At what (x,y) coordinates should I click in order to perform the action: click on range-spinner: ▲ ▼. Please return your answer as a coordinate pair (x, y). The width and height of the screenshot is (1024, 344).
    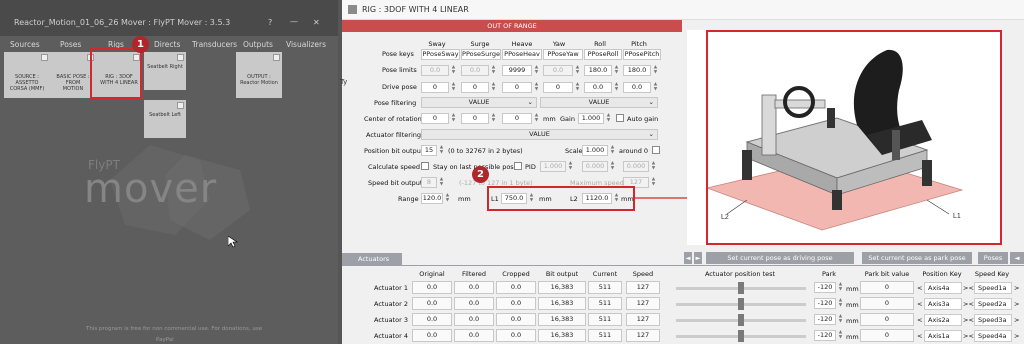
    Looking at the image, I should click on (447, 198).